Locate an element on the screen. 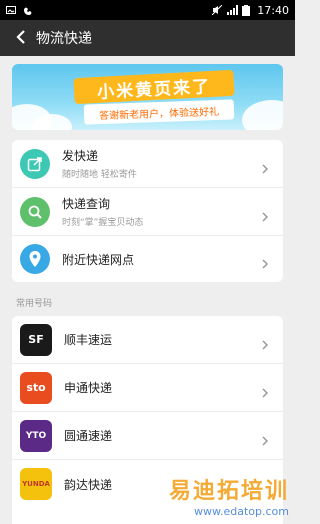  logo-text: YTO is located at coordinates (36, 435).